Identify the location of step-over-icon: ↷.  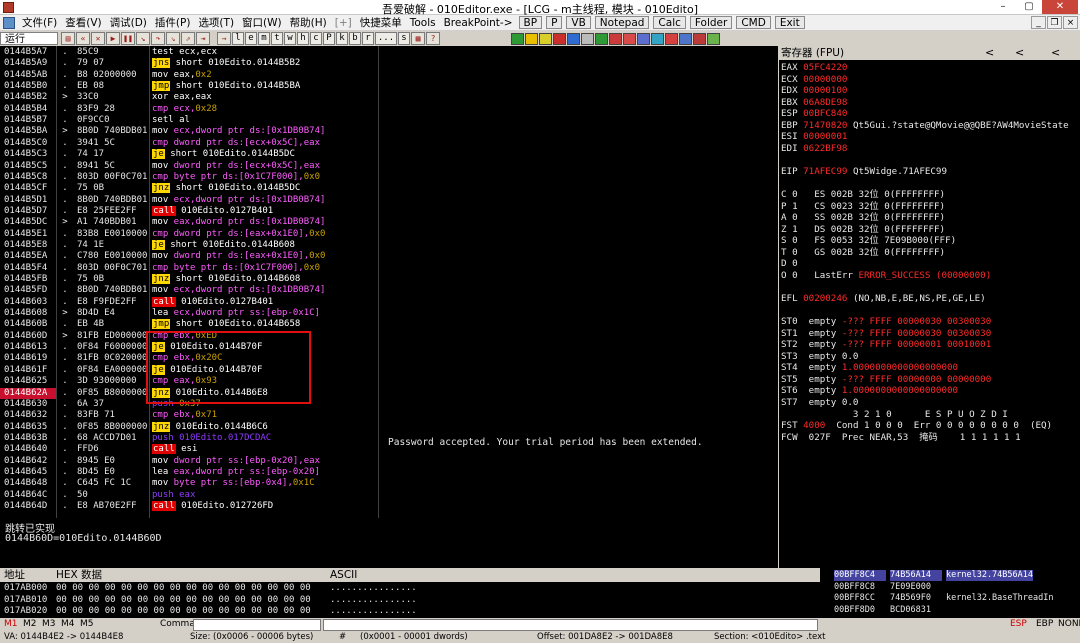
(158, 38).